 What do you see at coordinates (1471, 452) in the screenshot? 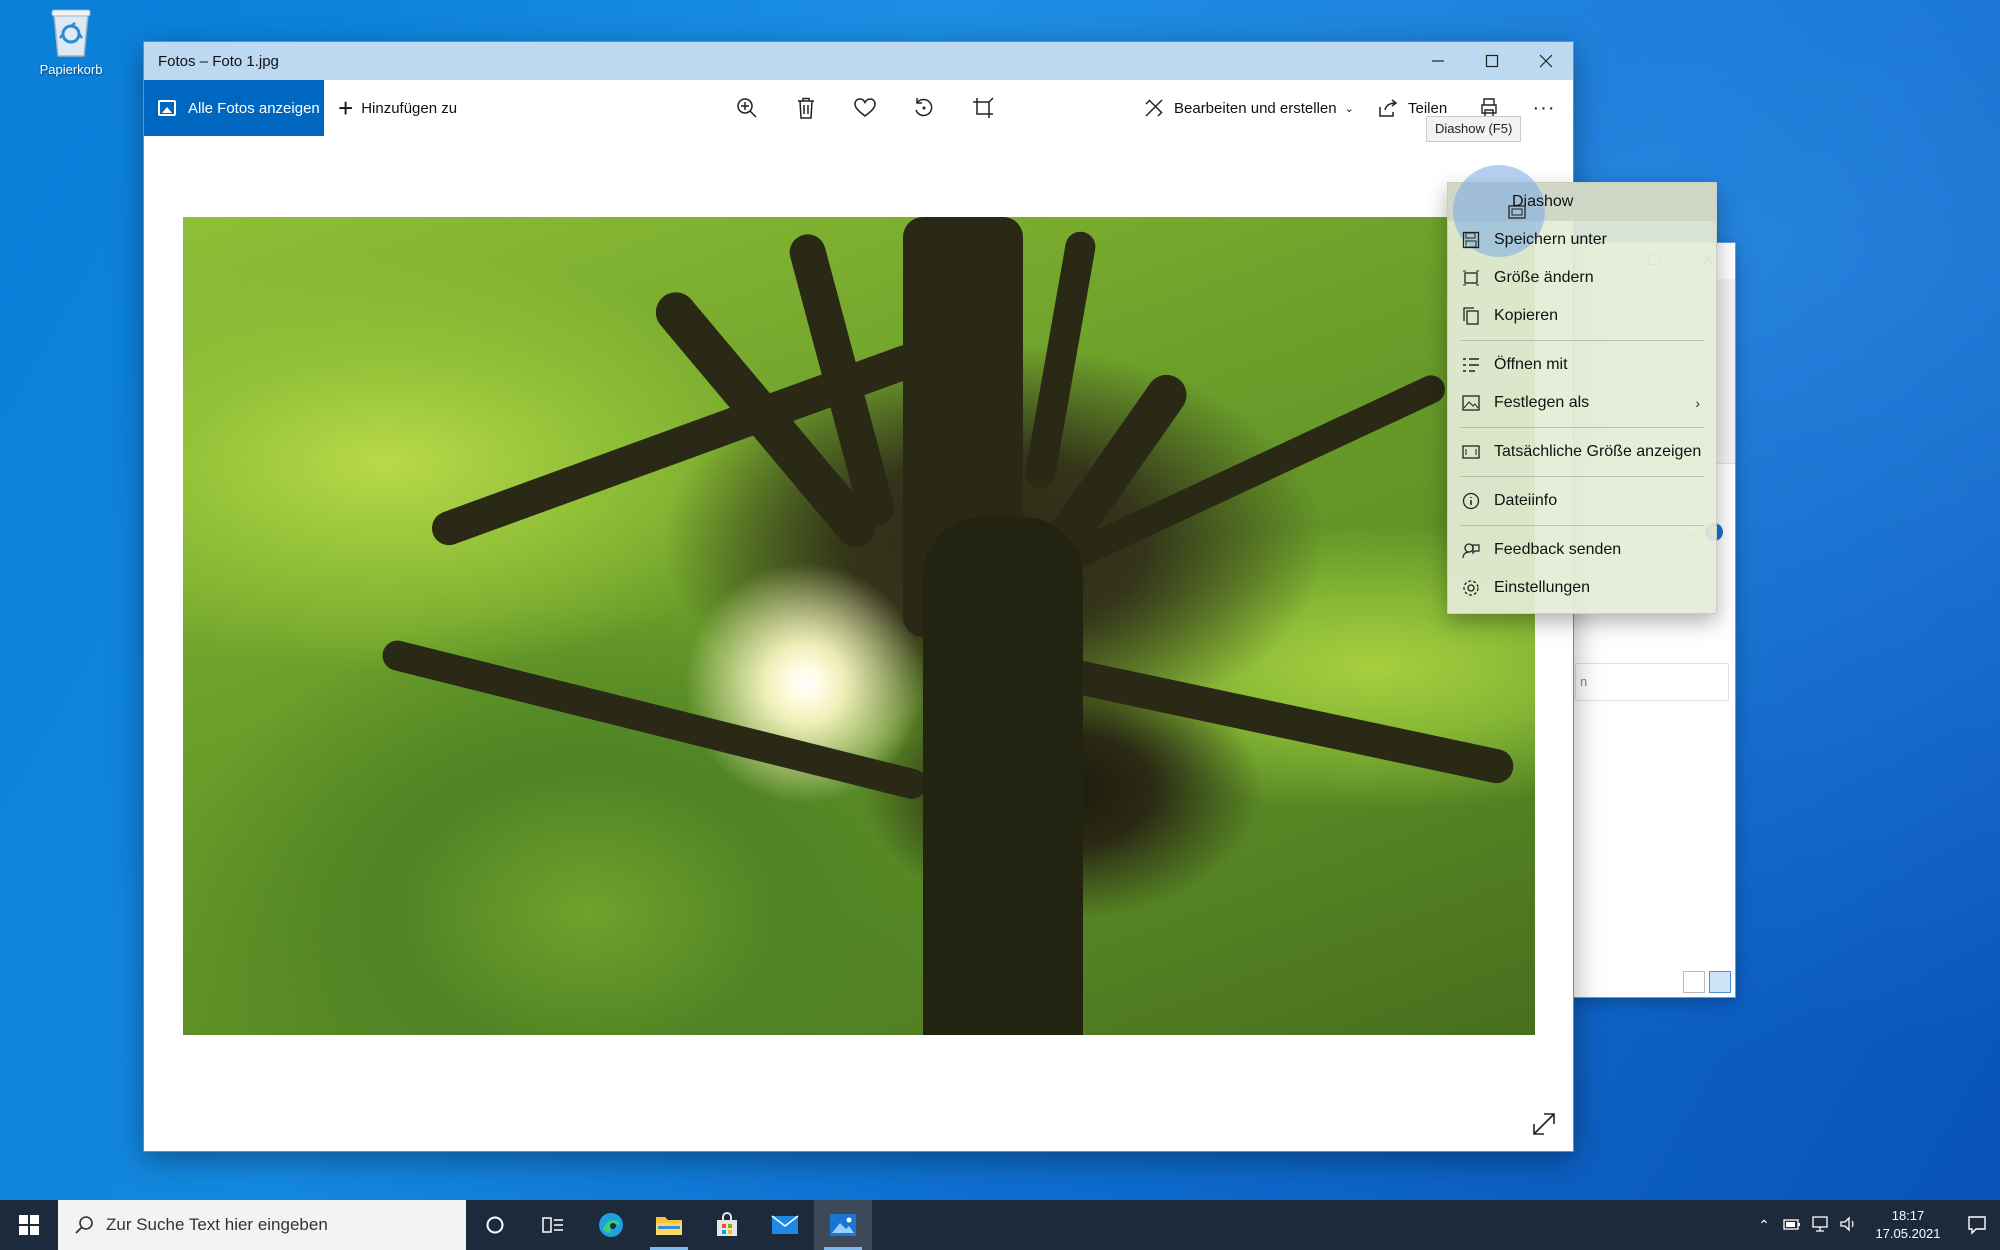
I see `actual-size-icon` at bounding box center [1471, 452].